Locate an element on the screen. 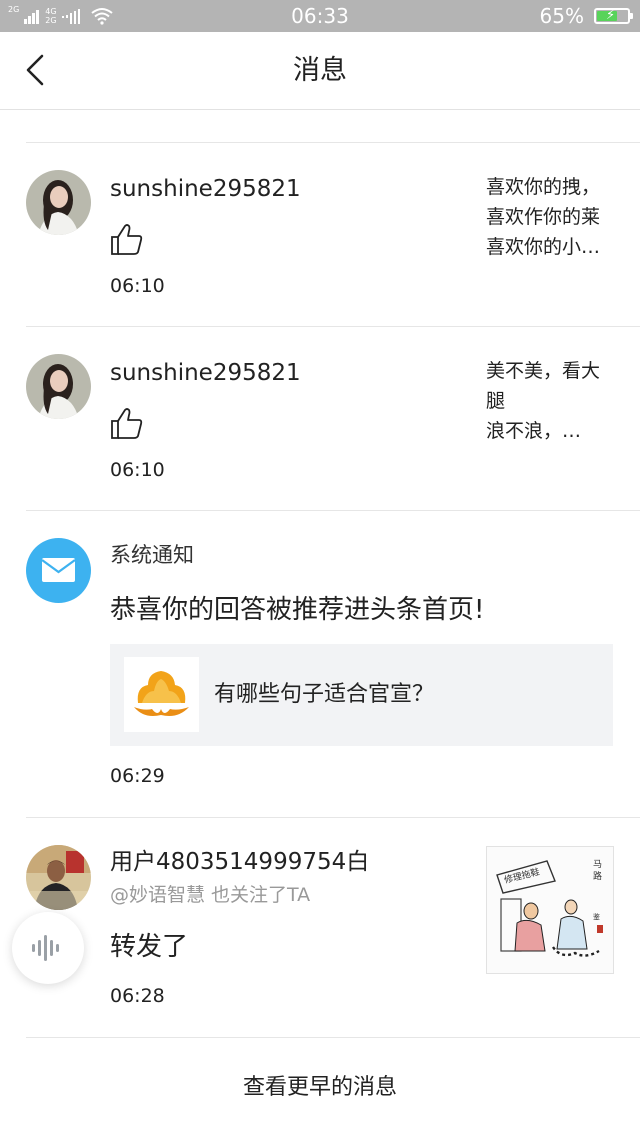 This screenshot has width=640, height=1138. quote-line: 喜欢作你的莱 is located at coordinates (543, 217).